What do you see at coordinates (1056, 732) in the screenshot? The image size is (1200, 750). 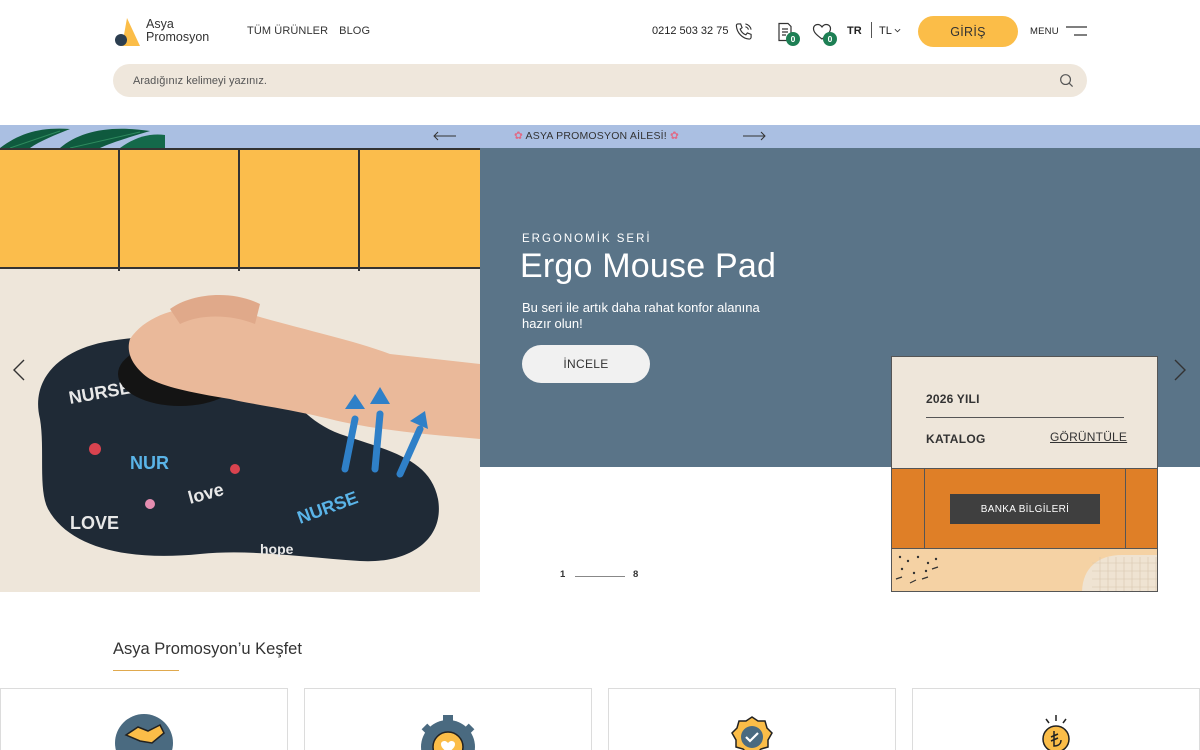 I see `coin-icon` at bounding box center [1056, 732].